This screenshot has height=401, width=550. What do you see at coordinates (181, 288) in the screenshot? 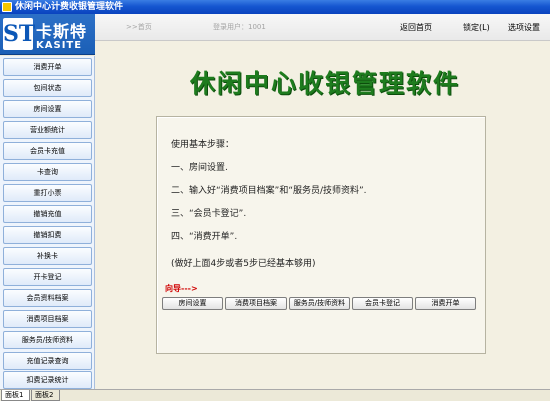
I see `guide-label: 向导--->` at bounding box center [181, 288].